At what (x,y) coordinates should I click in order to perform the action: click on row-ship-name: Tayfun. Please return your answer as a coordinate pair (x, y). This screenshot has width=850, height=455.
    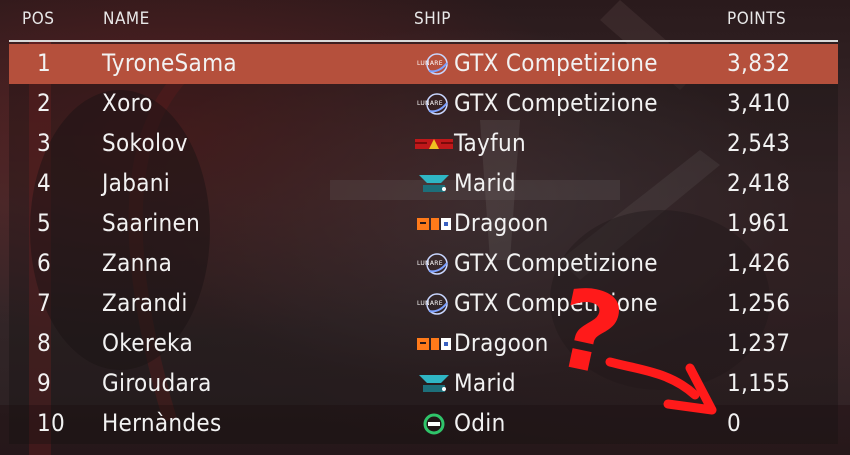
    Looking at the image, I should click on (490, 143).